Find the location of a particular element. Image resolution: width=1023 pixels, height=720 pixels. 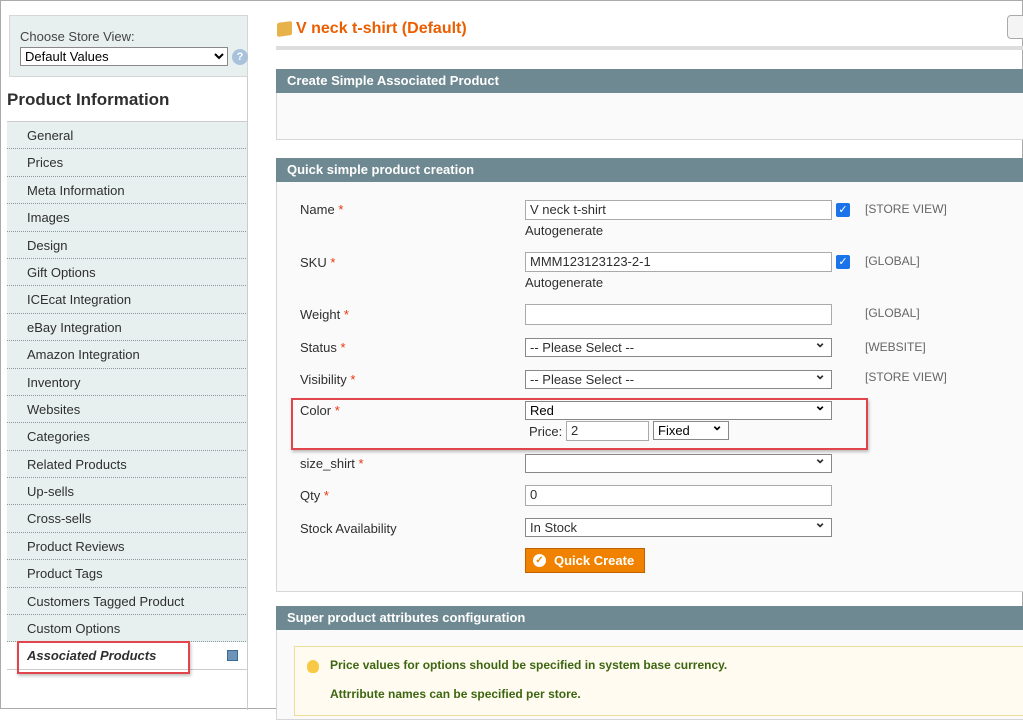

sidebar-item-label: Up-sells is located at coordinates (50, 492).